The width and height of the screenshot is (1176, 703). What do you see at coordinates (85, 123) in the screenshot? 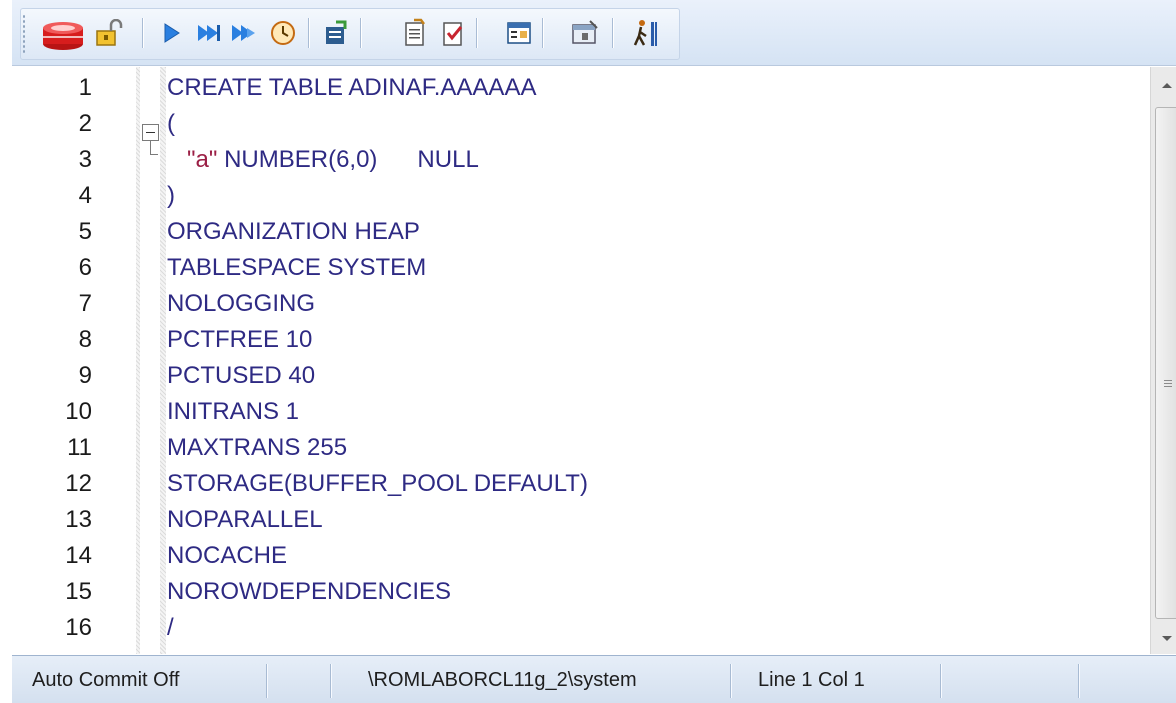
I see `line-number: 2` at bounding box center [85, 123].